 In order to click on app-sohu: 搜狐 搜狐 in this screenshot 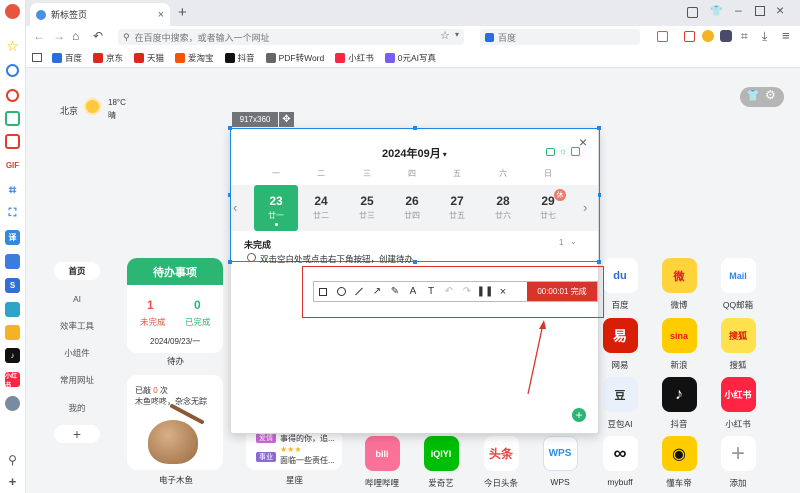, I will do `click(738, 344)`.